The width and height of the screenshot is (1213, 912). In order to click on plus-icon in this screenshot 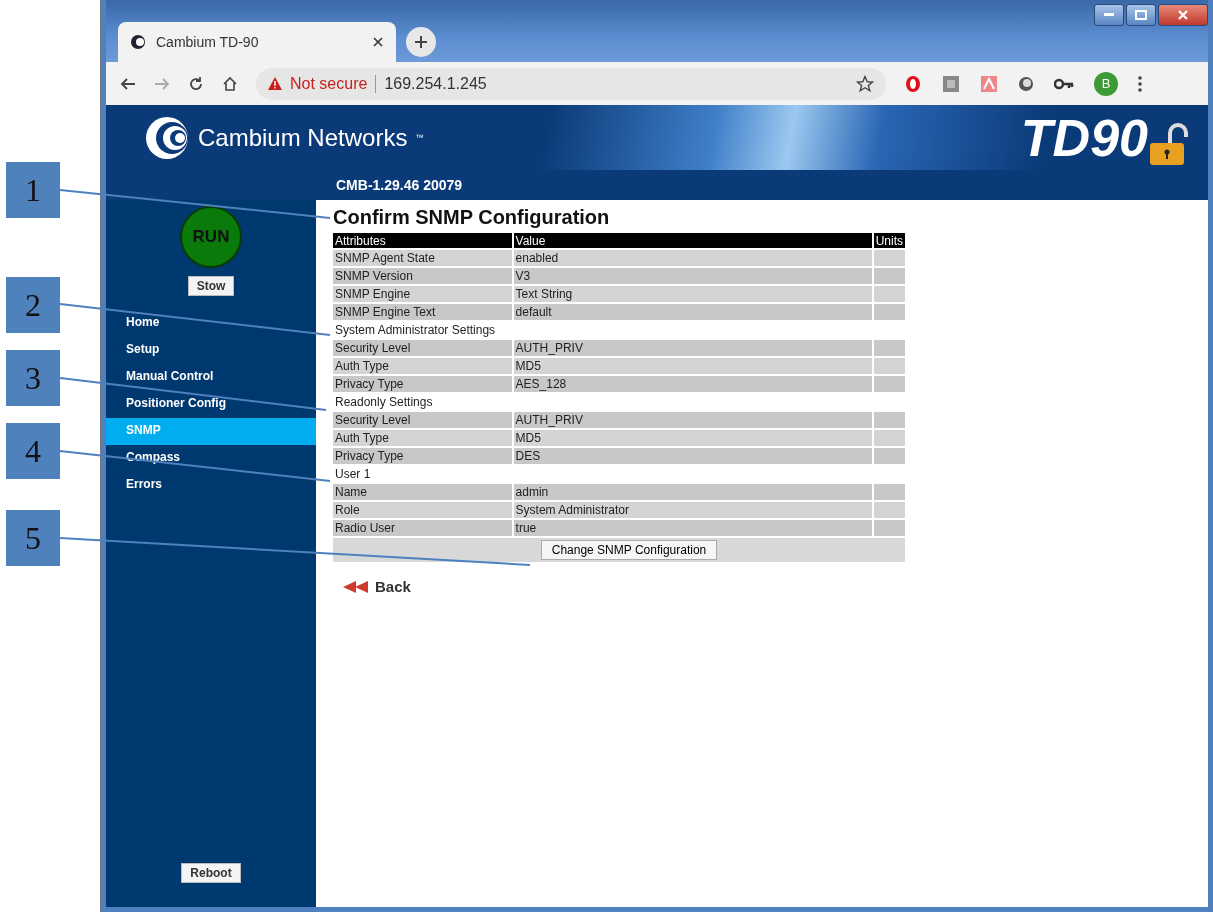, I will do `click(421, 42)`.